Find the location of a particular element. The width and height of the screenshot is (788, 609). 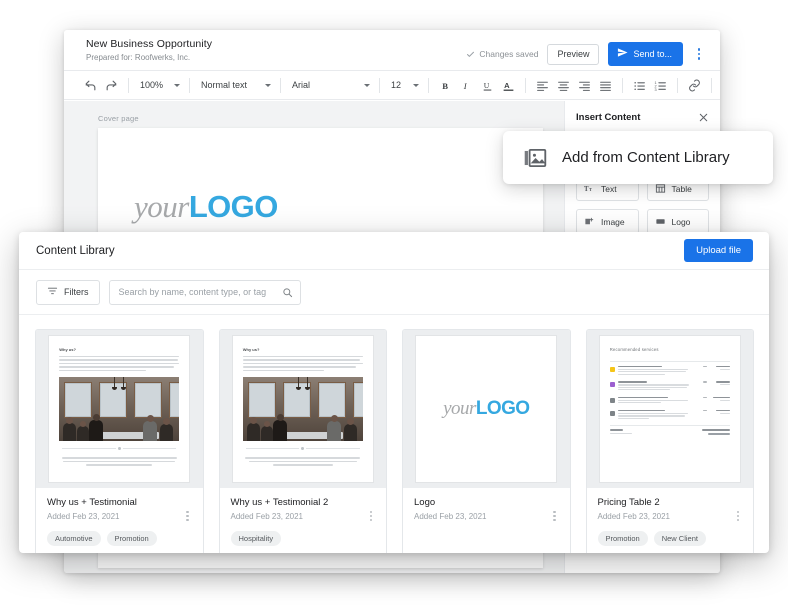

search-input is located at coordinates (204, 292).